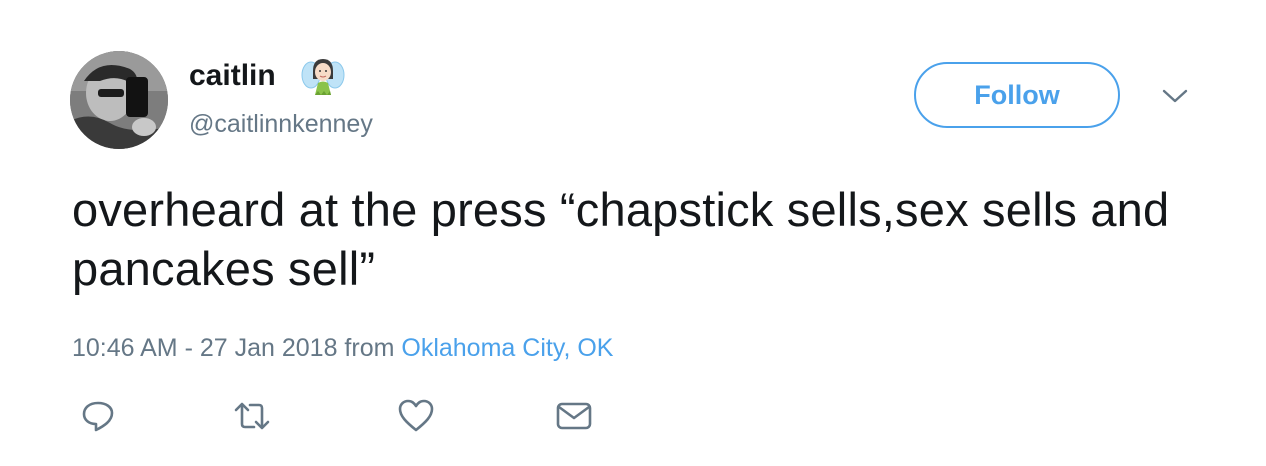 The image size is (1266, 466). Describe the element at coordinates (1017, 95) in the screenshot. I see `follow-button: Follow` at that location.